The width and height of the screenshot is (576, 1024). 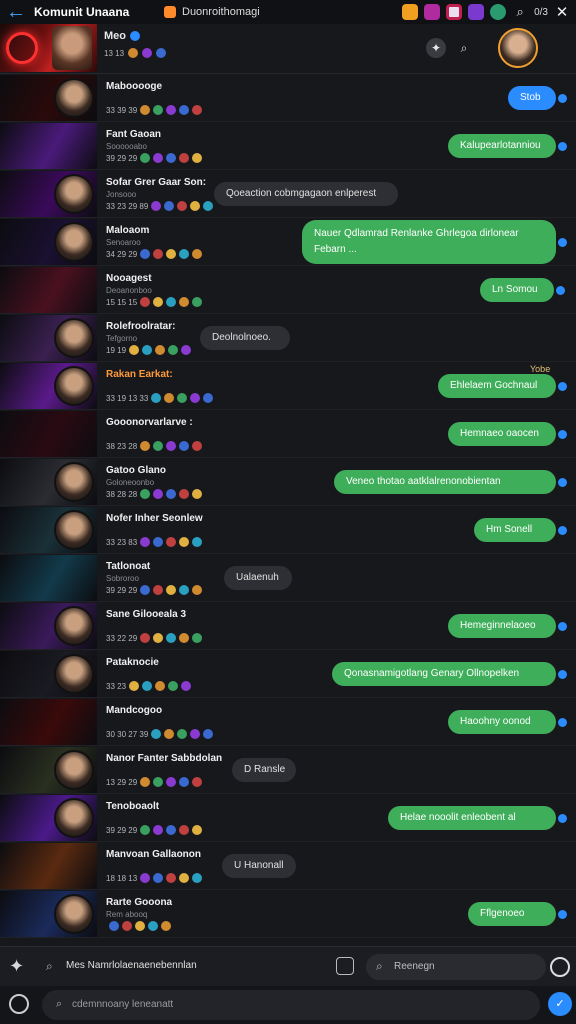 I want to click on user-name: Nooagest, so click(x=129, y=278).